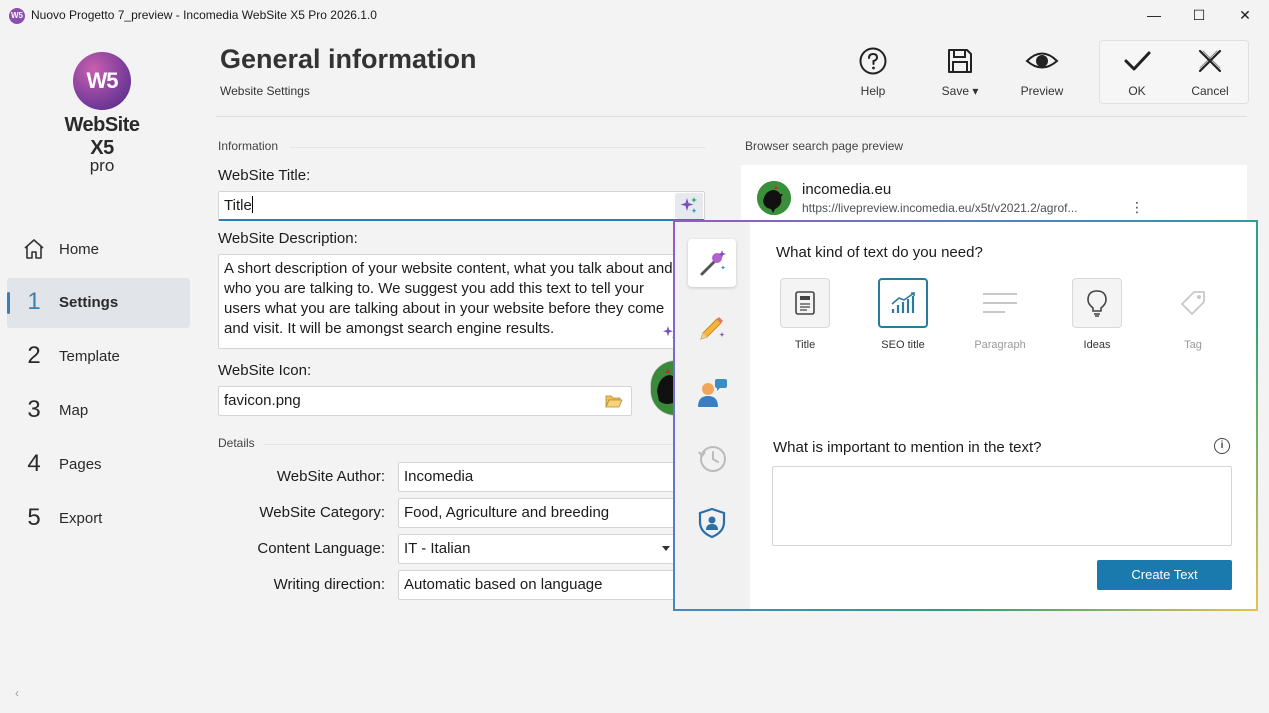  I want to click on paragraph-icon, so click(1000, 303).